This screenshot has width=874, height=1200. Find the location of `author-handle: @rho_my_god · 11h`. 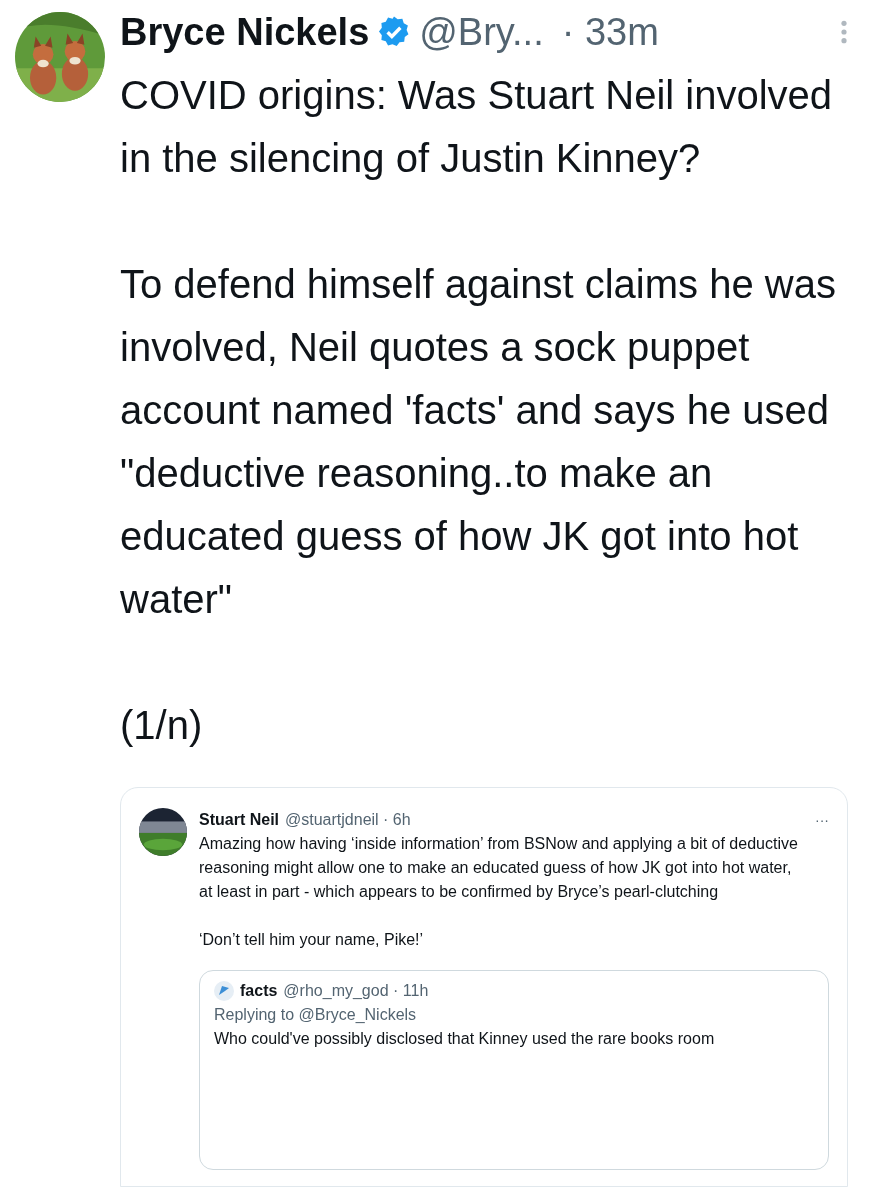

author-handle: @rho_my_god · 11h is located at coordinates (356, 991).